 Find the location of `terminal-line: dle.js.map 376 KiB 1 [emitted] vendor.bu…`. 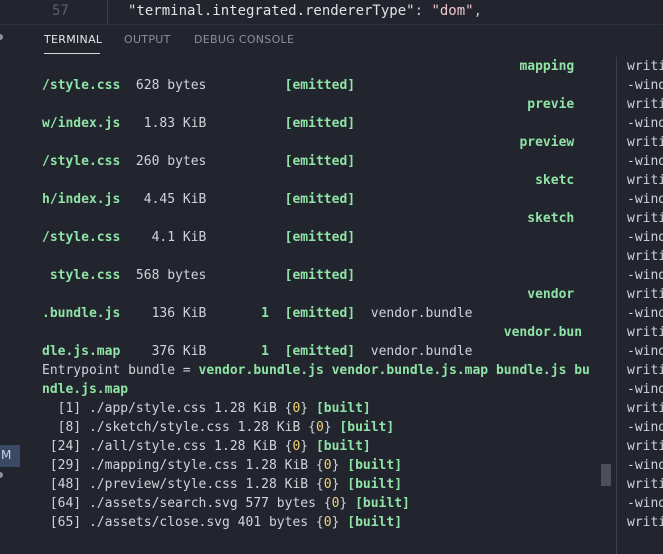

terminal-line: dle.js.map 376 KiB 1 [emitted] vendor.bu… is located at coordinates (329, 351).